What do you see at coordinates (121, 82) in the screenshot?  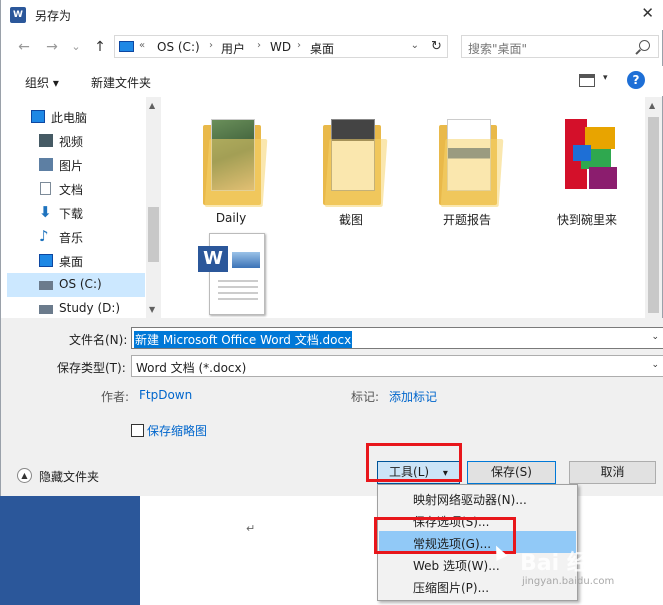 I see `new-folder-button: 新建文件夹` at bounding box center [121, 82].